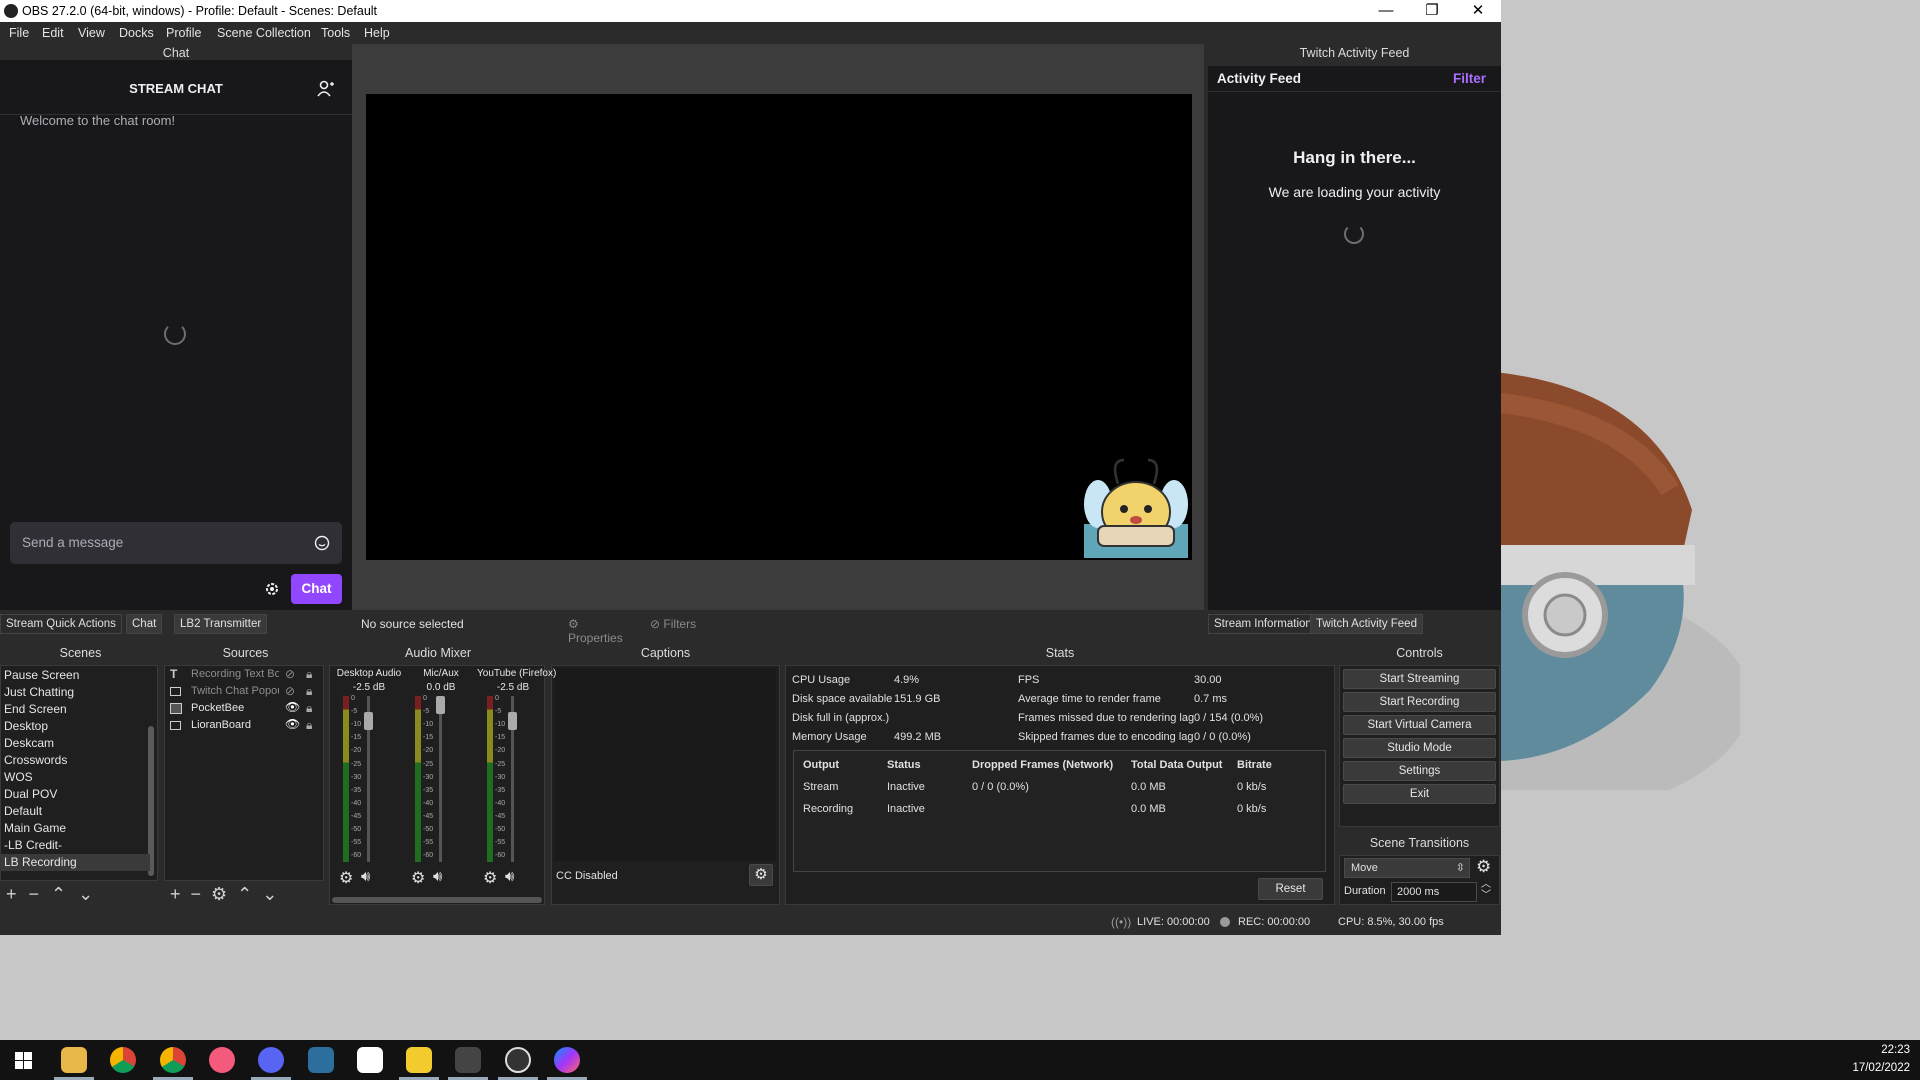  What do you see at coordinates (678, 624) in the screenshot?
I see `filters-button: ⊘ Filters` at bounding box center [678, 624].